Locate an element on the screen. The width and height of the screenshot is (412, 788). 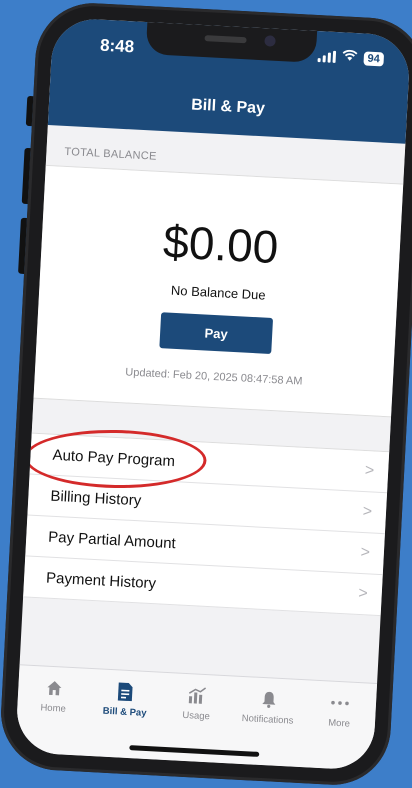
usage-icon is located at coordinates (197, 695).